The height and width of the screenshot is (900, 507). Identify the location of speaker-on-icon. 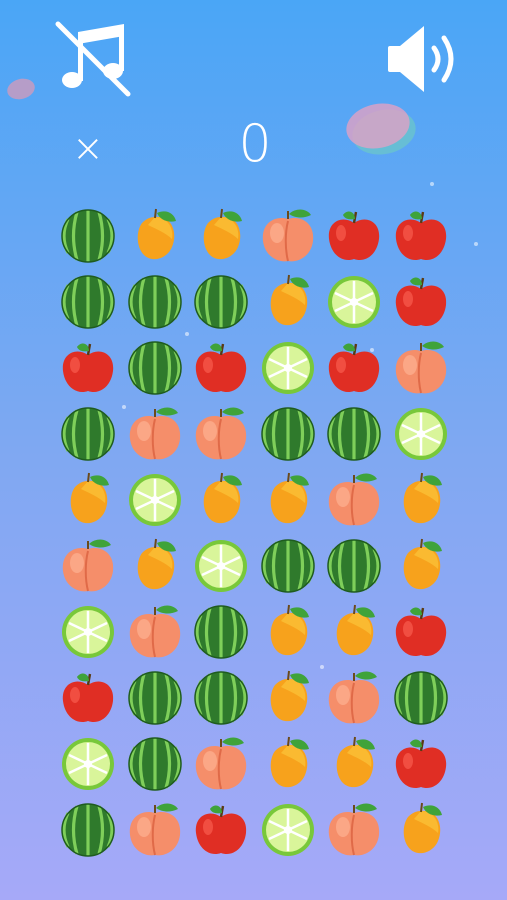
(421, 59).